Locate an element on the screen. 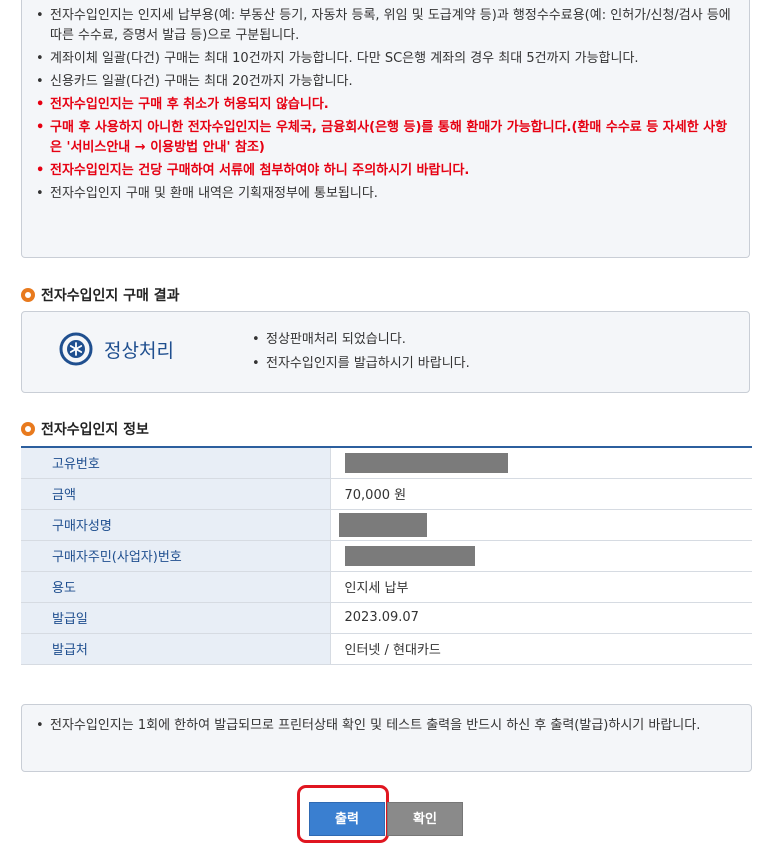 Image resolution: width=771 pixels, height=854 pixels. table-row: 발급처 인터넷 / 현대카드 is located at coordinates (386, 649).